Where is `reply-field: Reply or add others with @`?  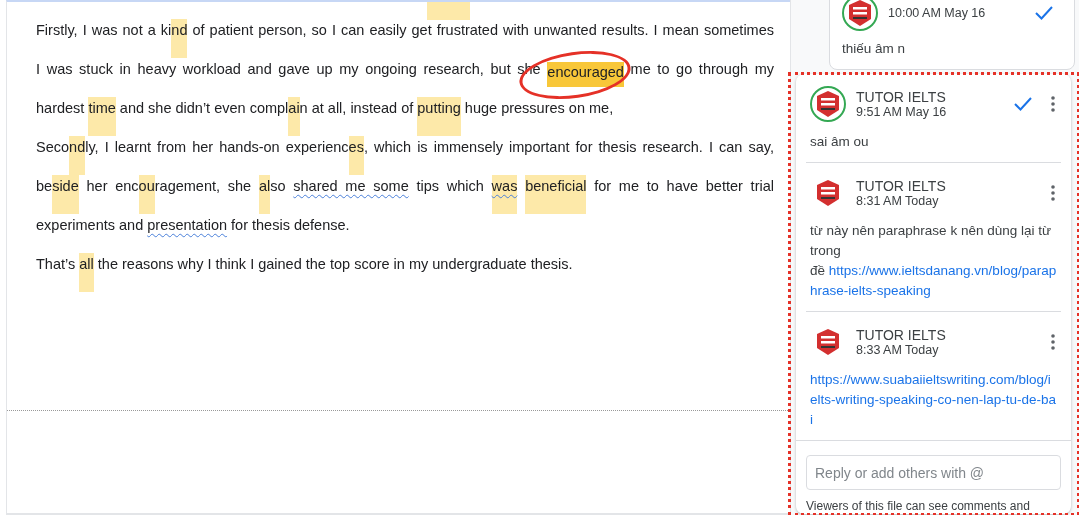
reply-field: Reply or add others with @ is located at coordinates (933, 472).